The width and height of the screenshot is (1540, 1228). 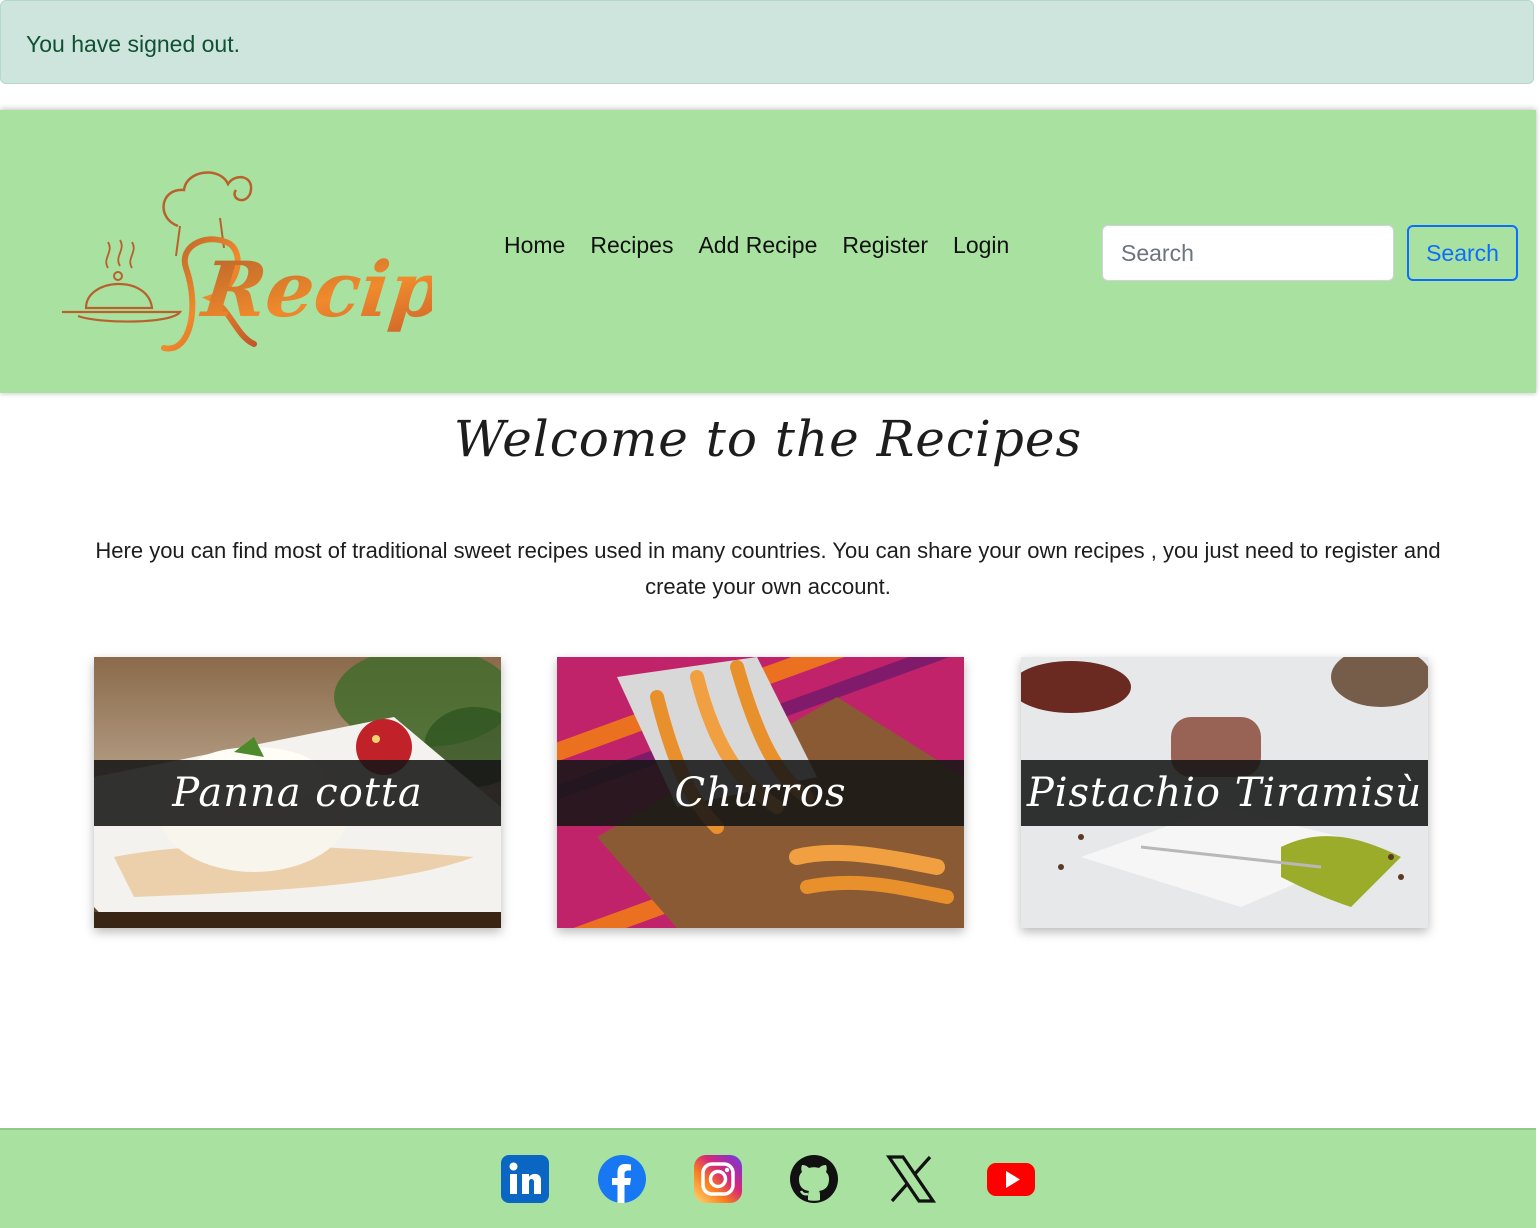 I want to click on card-caption: Churros, so click(x=760, y=793).